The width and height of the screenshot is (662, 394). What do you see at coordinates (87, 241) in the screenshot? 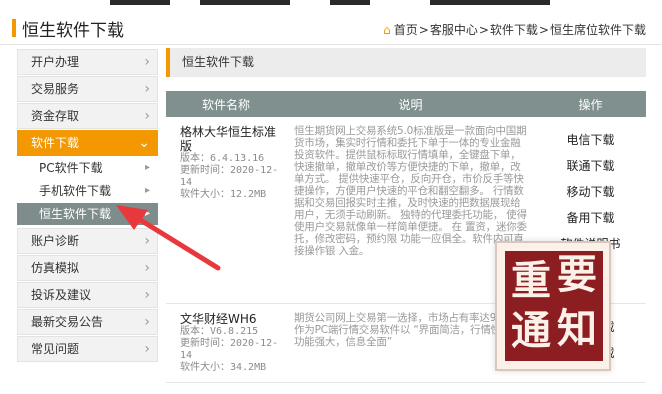
I see `sidebar-item-diagnosis: 账户诊断 ›` at bounding box center [87, 241].